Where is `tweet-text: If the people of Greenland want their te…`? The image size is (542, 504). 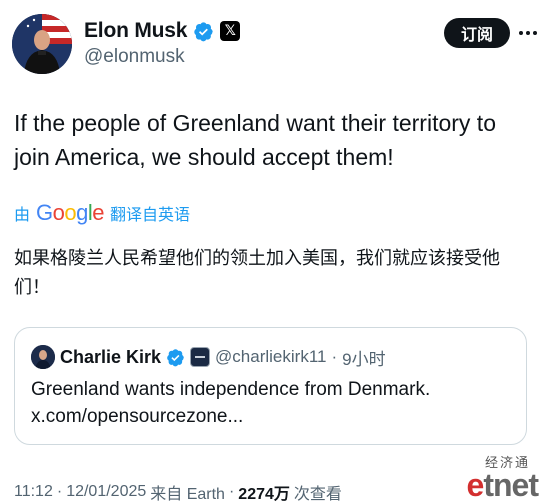 tweet-text: If the people of Greenland want their te… is located at coordinates (255, 140).